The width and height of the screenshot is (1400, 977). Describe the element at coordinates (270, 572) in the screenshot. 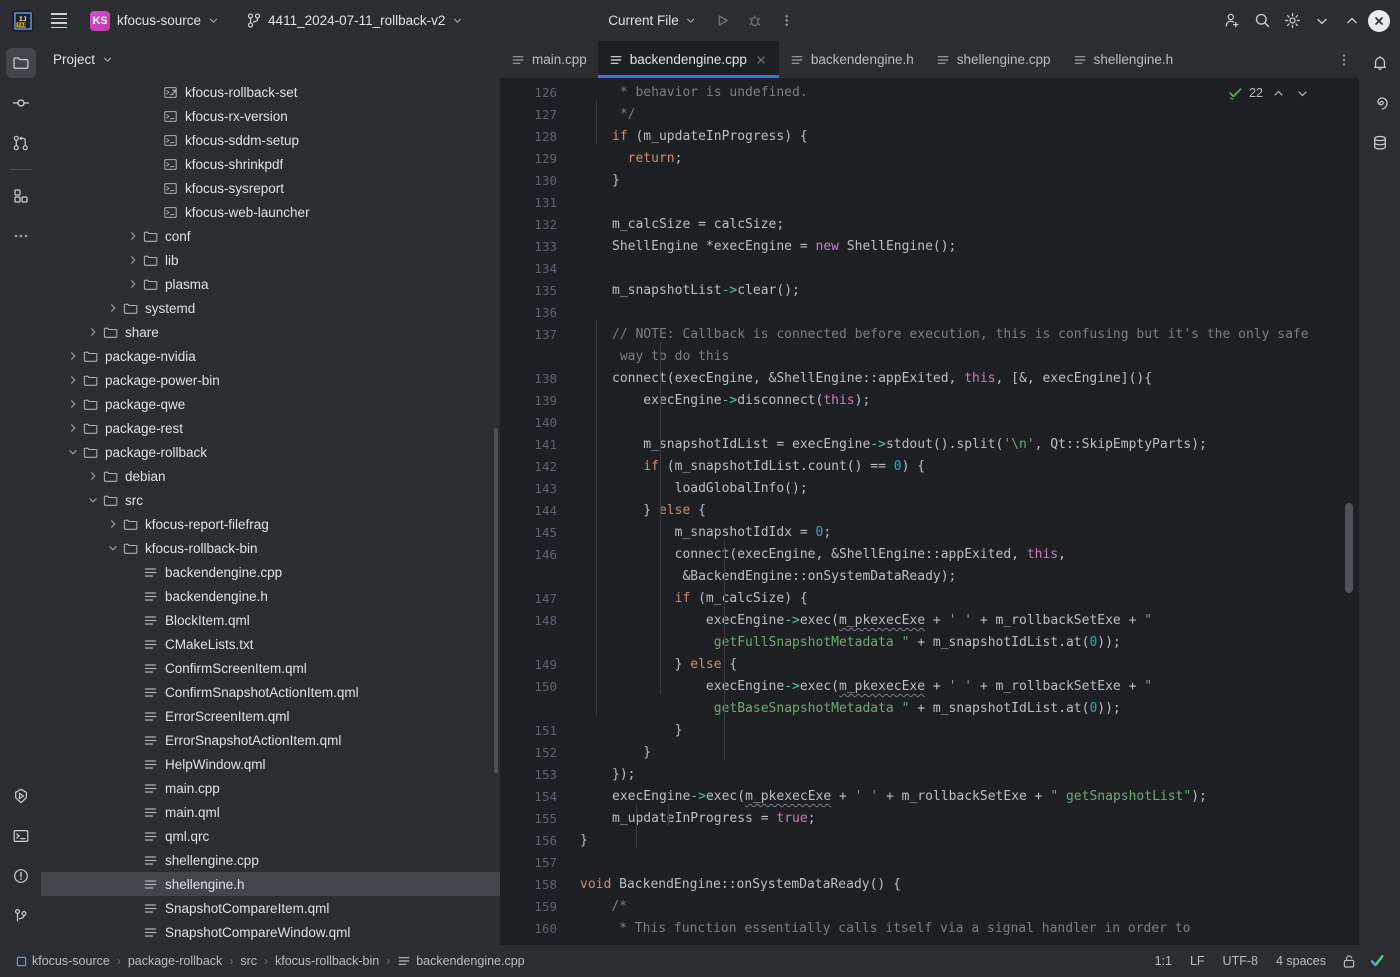

I see `tree-file-row: backendengine.cpp` at that location.